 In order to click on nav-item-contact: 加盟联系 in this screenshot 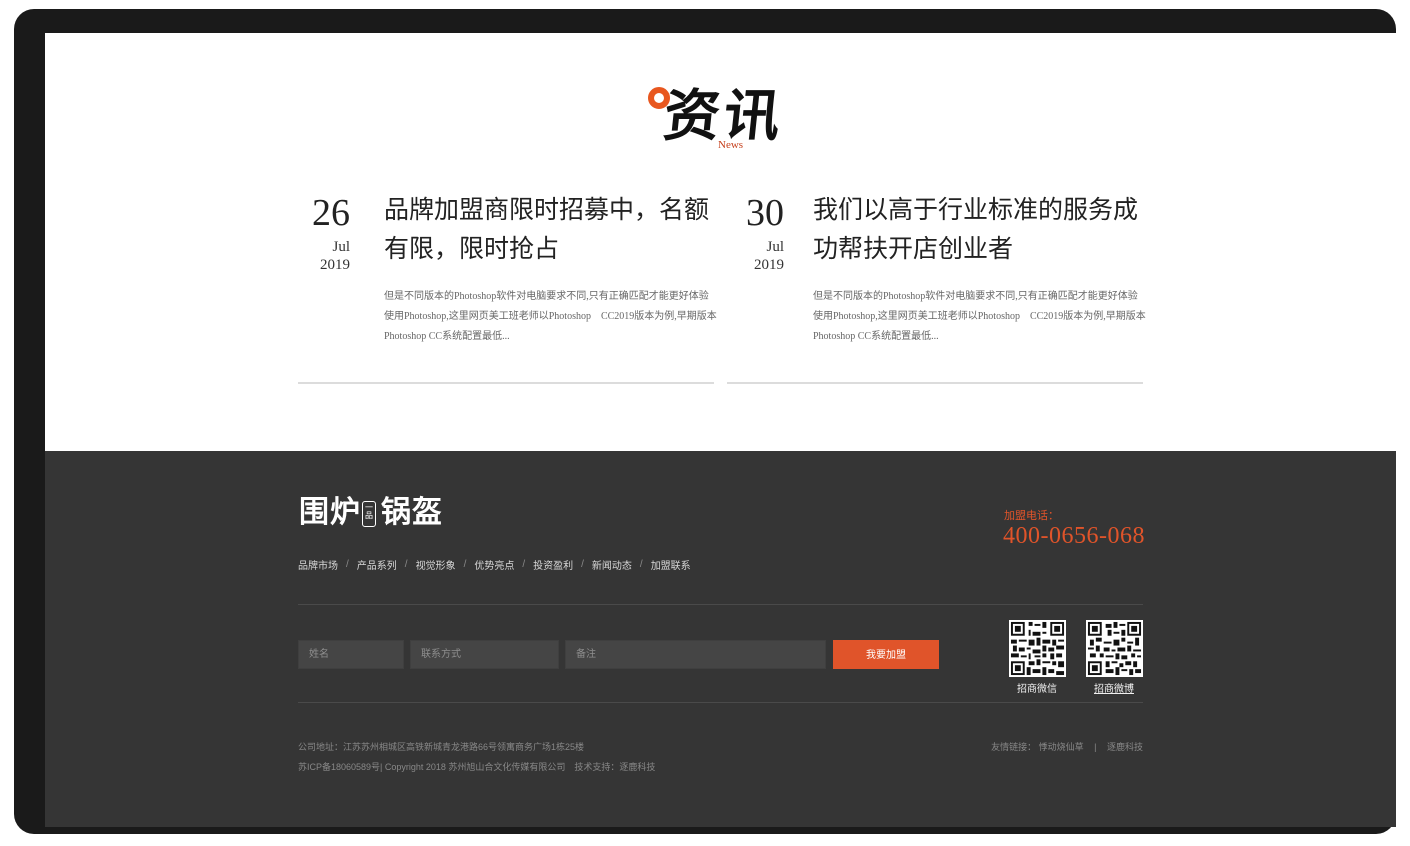, I will do `click(671, 564)`.